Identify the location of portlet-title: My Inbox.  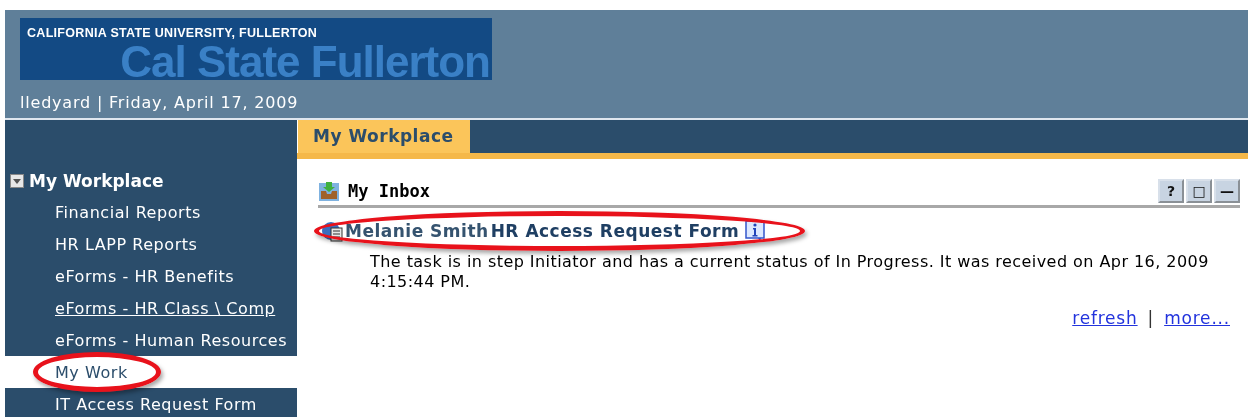
(389, 191).